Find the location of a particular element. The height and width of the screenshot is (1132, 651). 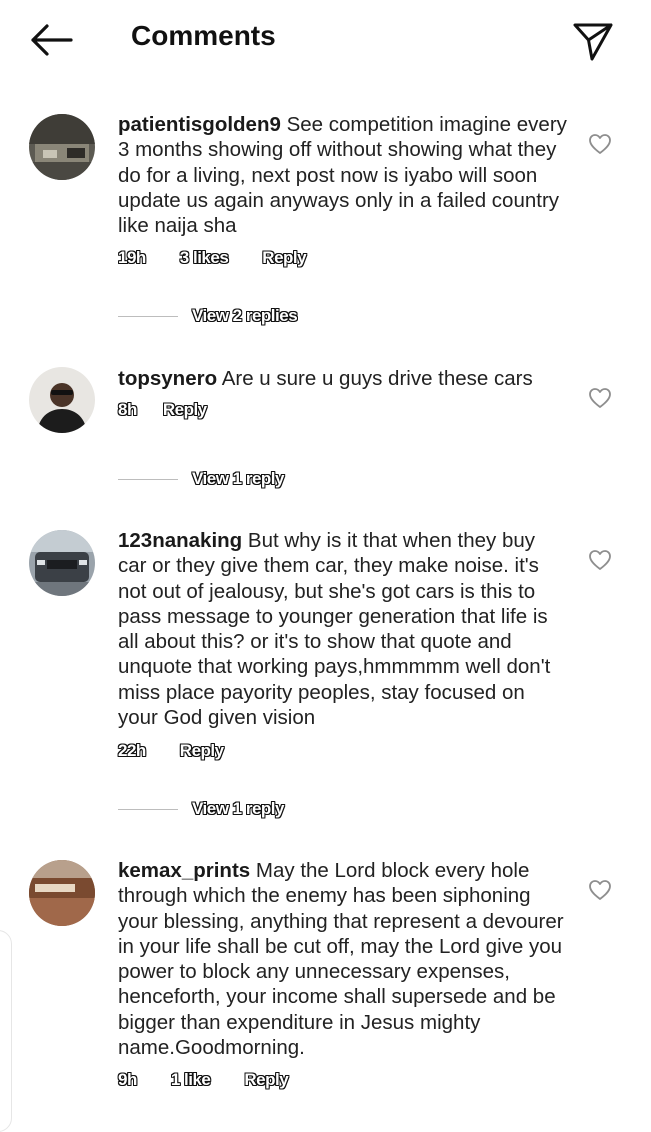

comment-time: 9h is located at coordinates (127, 1079).